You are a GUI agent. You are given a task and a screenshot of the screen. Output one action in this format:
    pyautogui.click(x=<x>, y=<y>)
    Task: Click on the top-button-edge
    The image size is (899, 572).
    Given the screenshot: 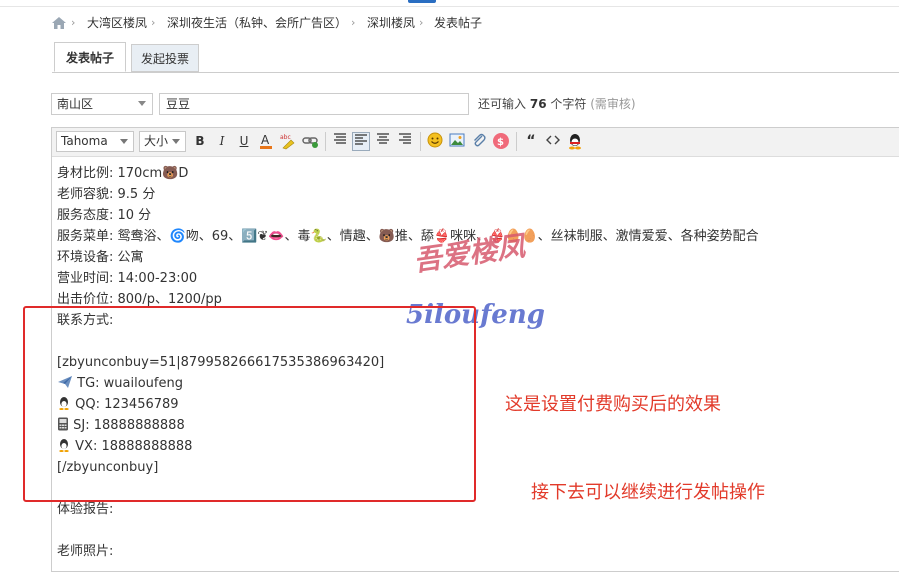 What is the action you would take?
    pyautogui.click(x=422, y=1)
    